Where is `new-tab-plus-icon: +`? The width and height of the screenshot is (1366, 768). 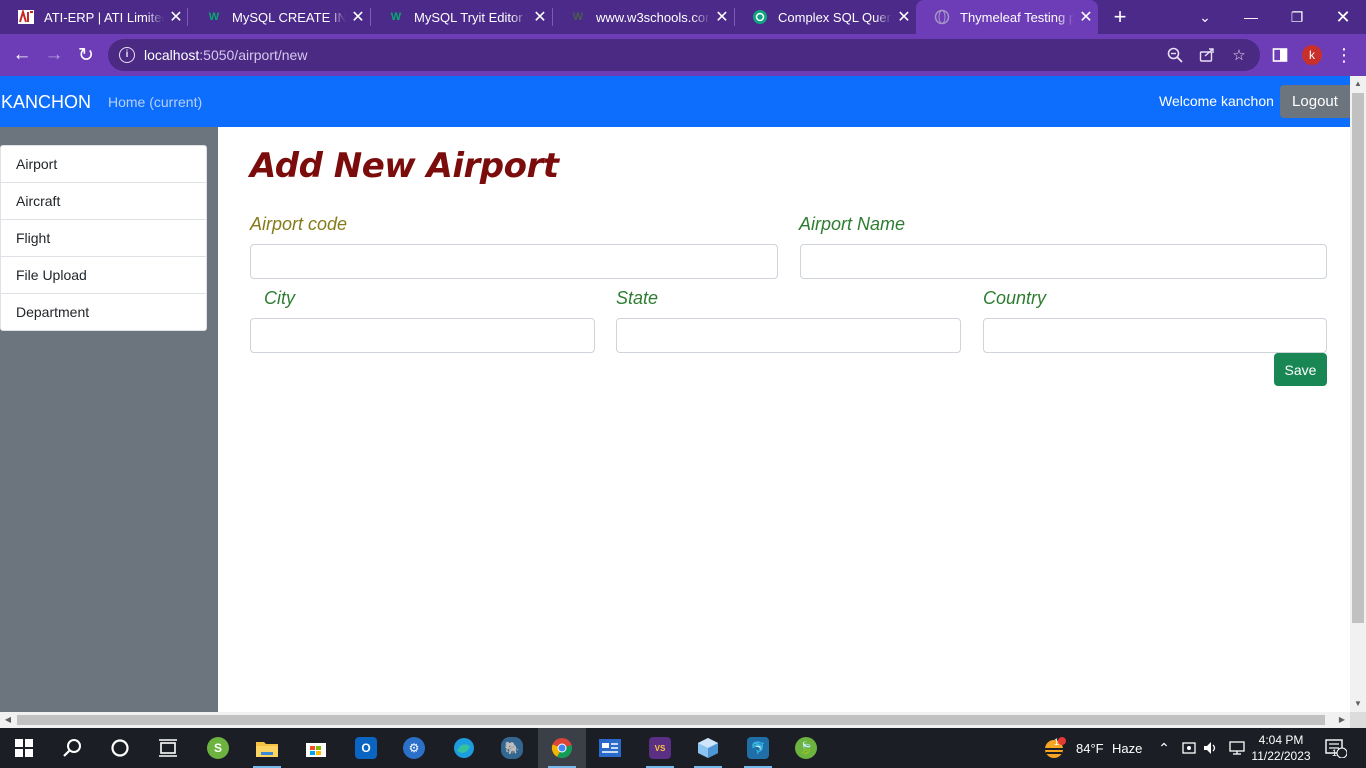 new-tab-plus-icon: + is located at coordinates (1120, 17).